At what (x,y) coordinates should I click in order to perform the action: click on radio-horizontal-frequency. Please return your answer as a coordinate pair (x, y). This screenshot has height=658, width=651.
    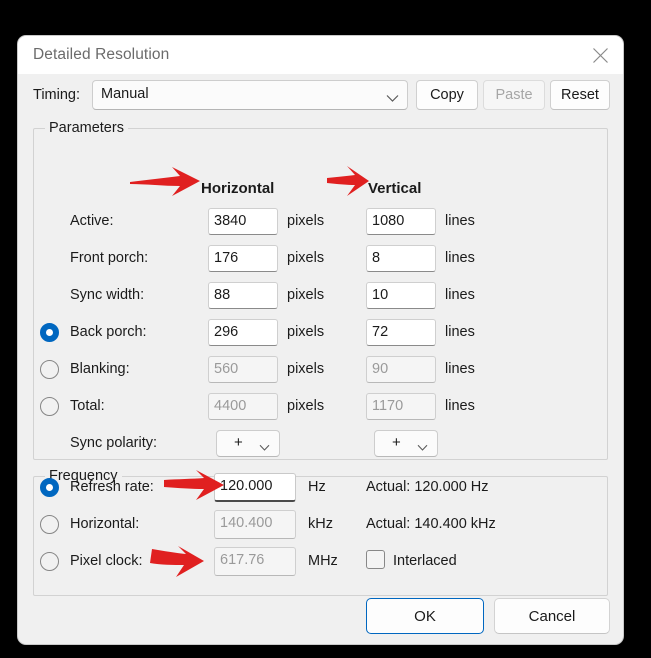
    Looking at the image, I should click on (49, 524).